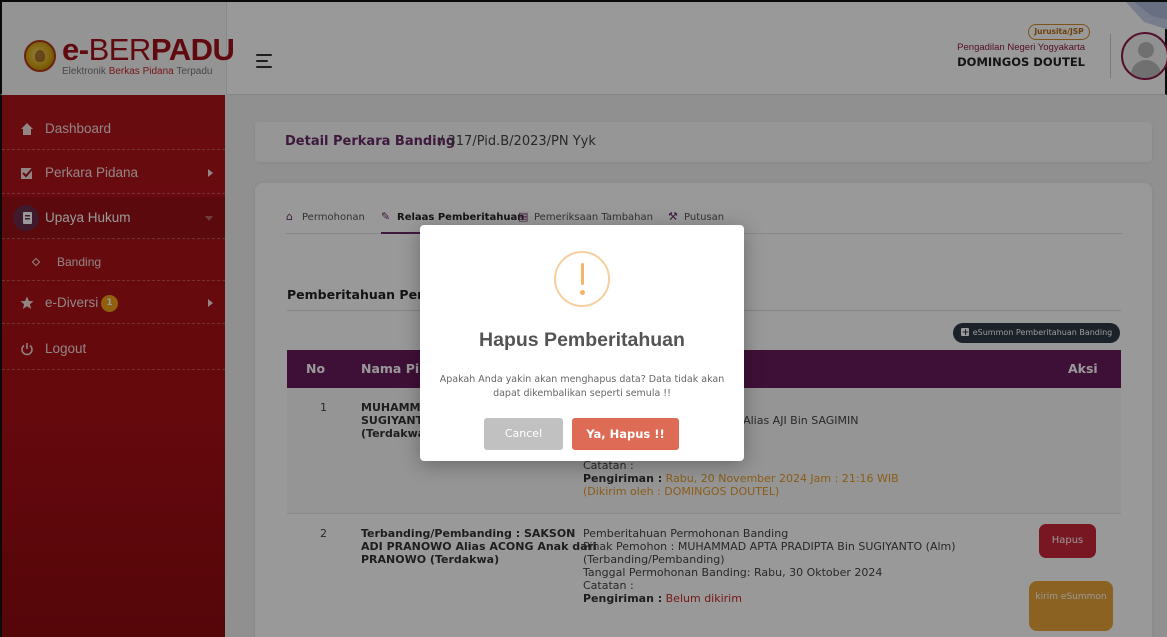  Describe the element at coordinates (625, 434) in the screenshot. I see `confirm-delete-button: Ya, Hapus !!` at that location.